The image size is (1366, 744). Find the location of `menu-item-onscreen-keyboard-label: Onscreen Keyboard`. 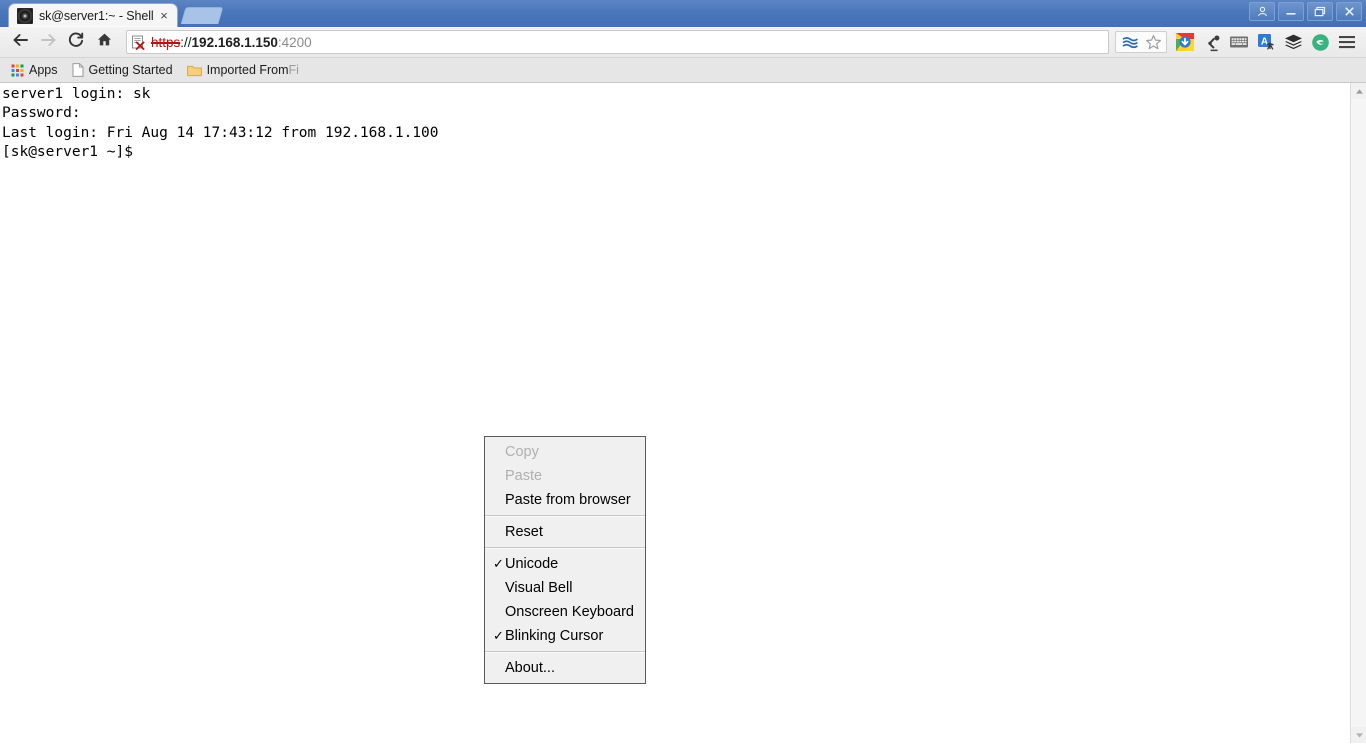

menu-item-onscreen-keyboard-label: Onscreen Keyboard is located at coordinates (569, 612).